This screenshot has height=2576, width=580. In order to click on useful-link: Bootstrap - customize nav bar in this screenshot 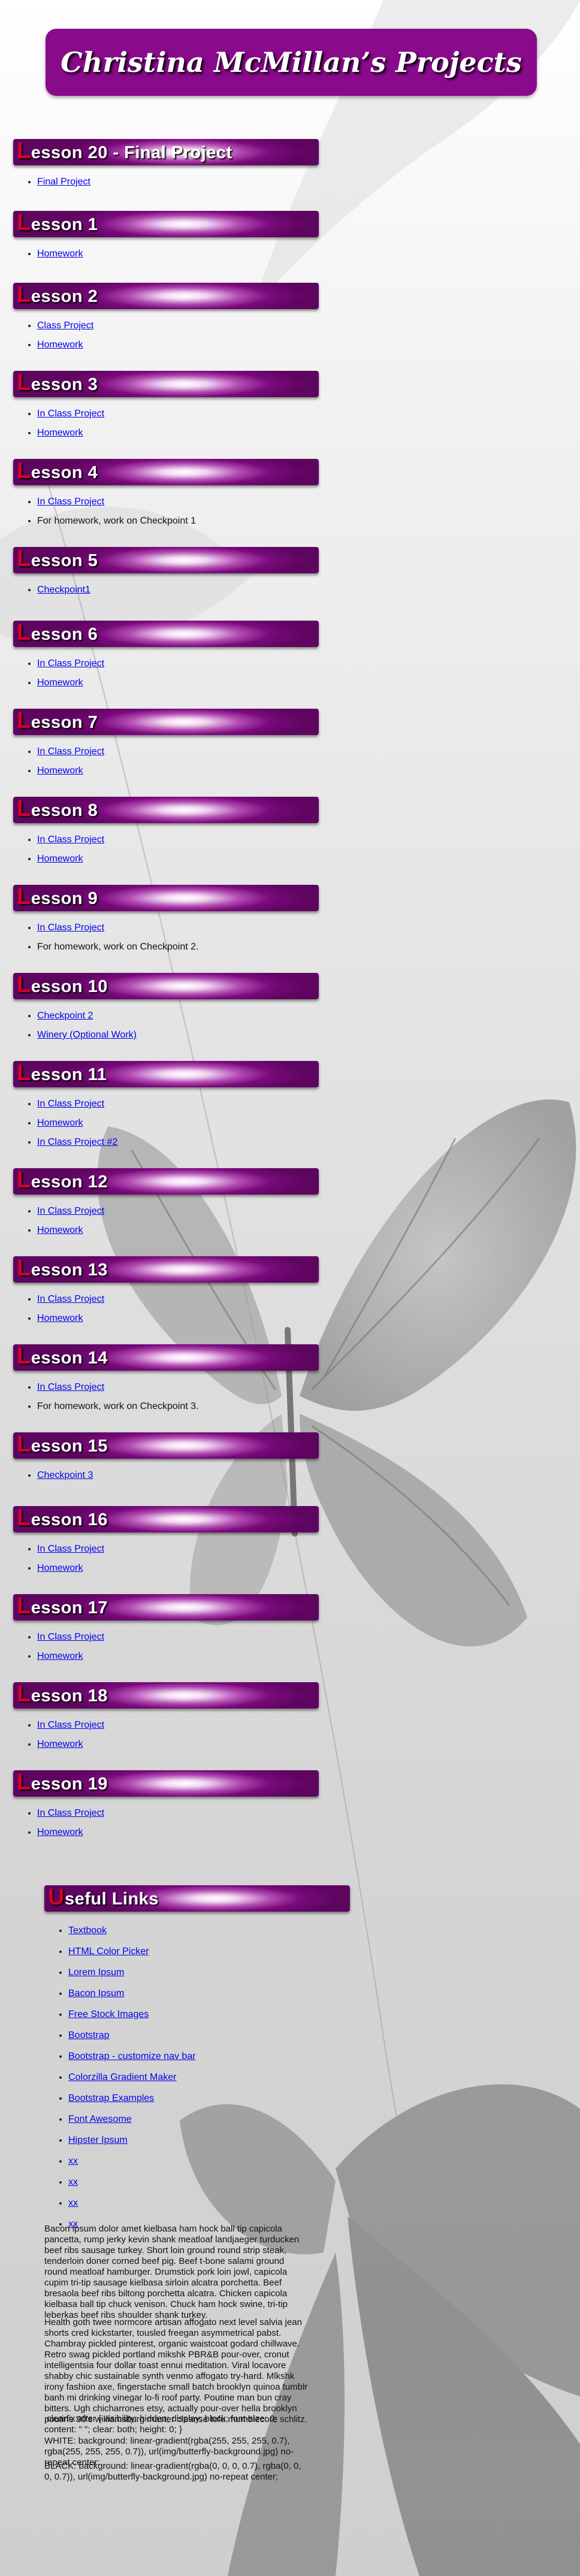, I will do `click(132, 2056)`.